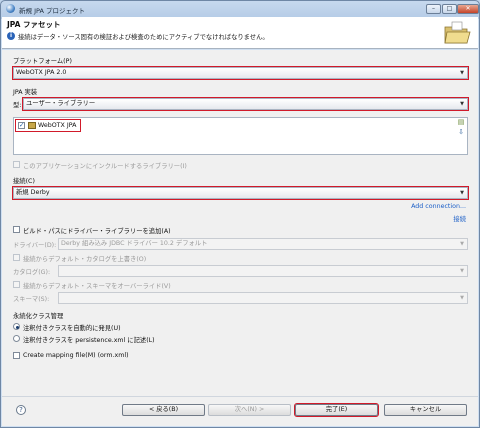 The width and height of the screenshot is (480, 428). What do you see at coordinates (16, 284) in the screenshot?
I see `override-schema-checkbox` at bounding box center [16, 284].